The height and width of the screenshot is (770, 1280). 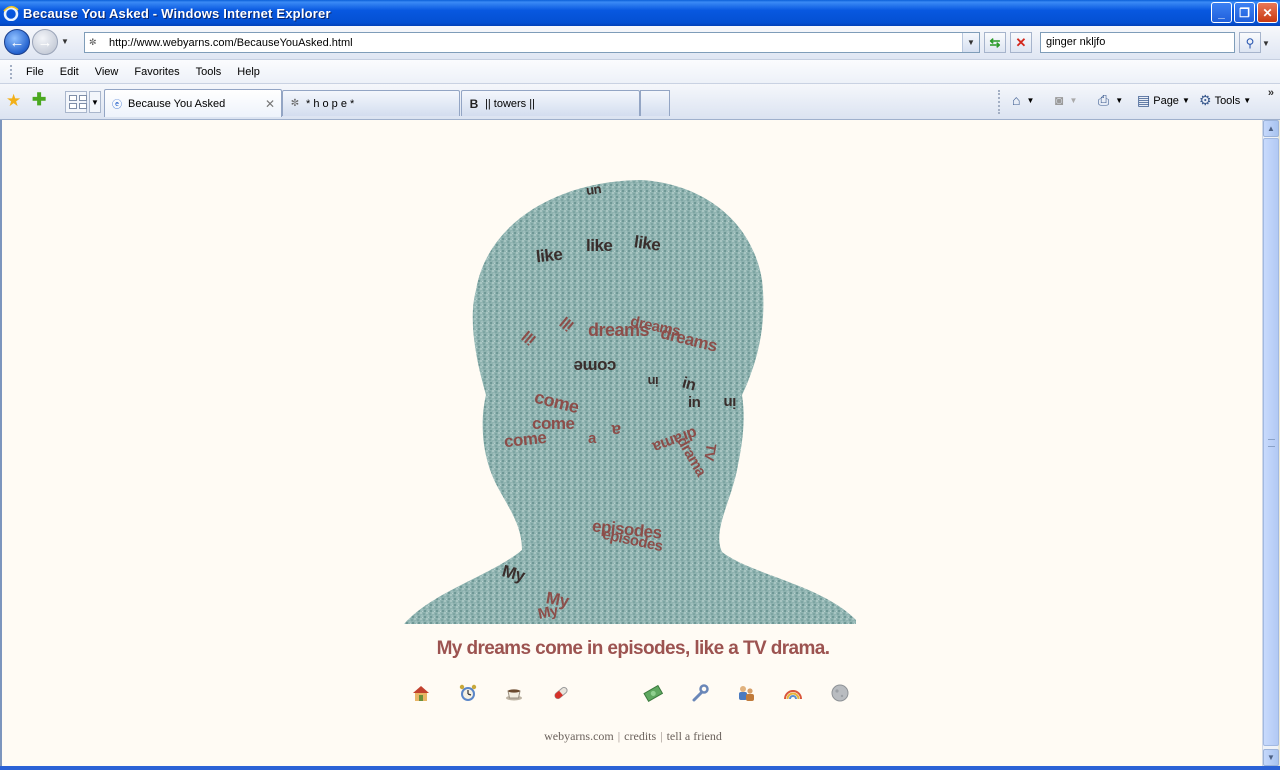 What do you see at coordinates (1059, 100) in the screenshot?
I see `rss-icon: ◙` at bounding box center [1059, 100].